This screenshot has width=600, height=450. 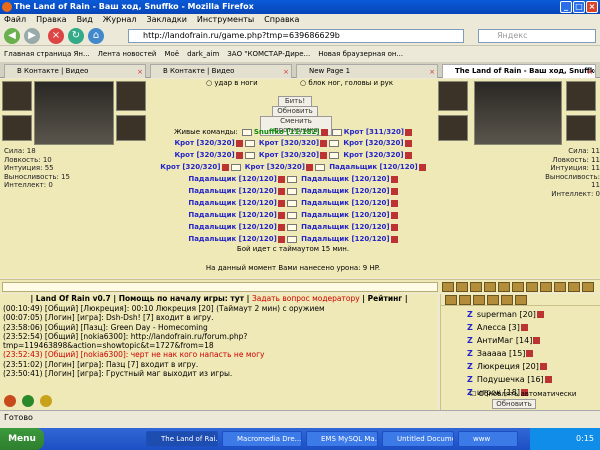 I want to click on maximize-button: □, so click(x=579, y=7).